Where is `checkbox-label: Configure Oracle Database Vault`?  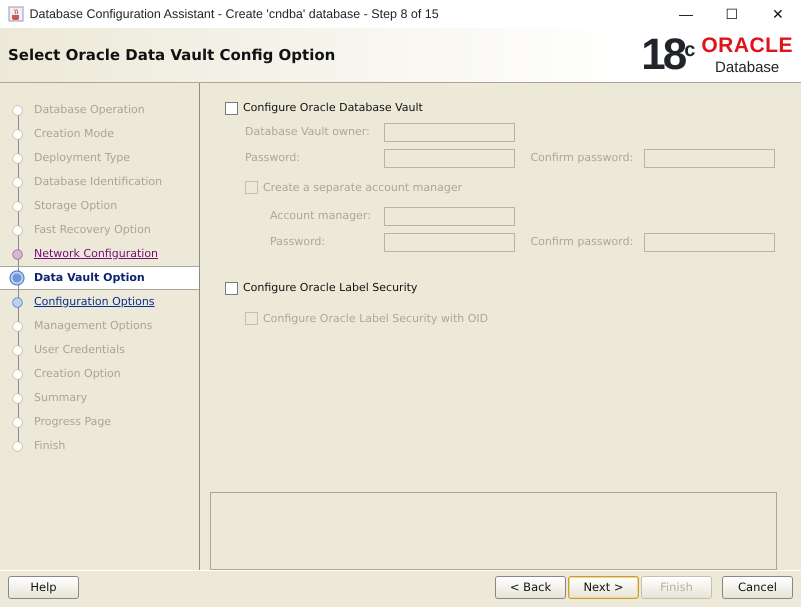 checkbox-label: Configure Oracle Database Vault is located at coordinates (333, 108).